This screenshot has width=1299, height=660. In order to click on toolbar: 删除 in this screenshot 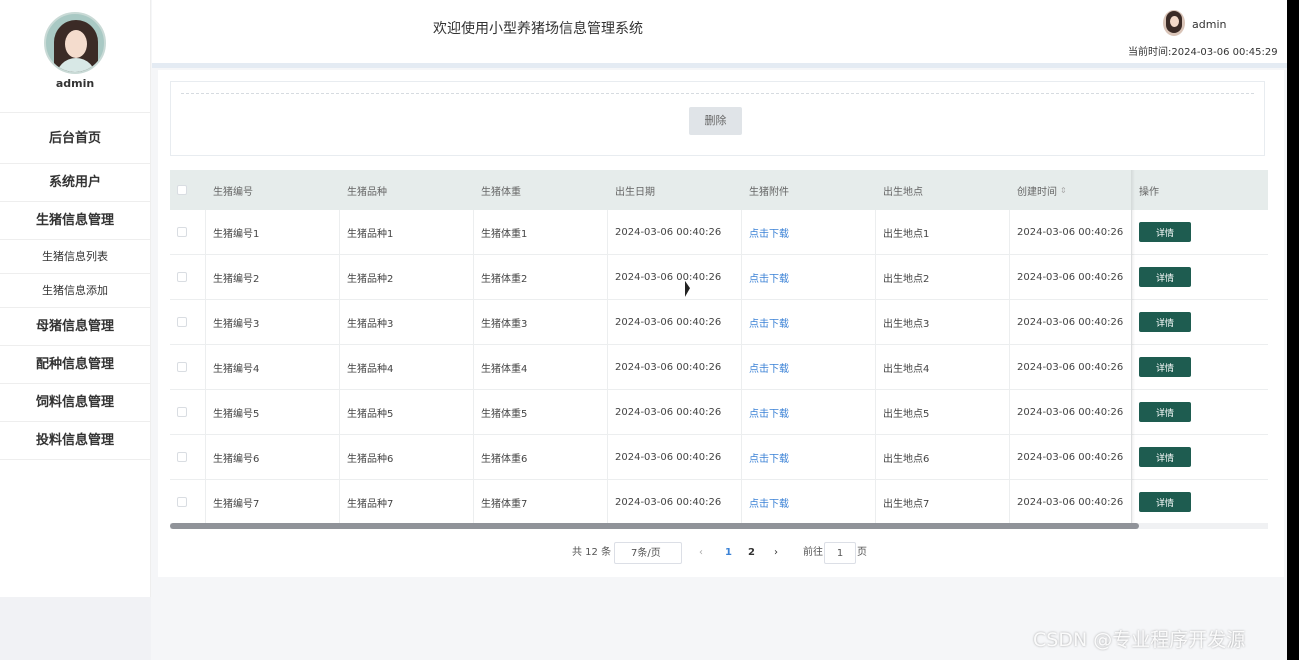, I will do `click(717, 118)`.